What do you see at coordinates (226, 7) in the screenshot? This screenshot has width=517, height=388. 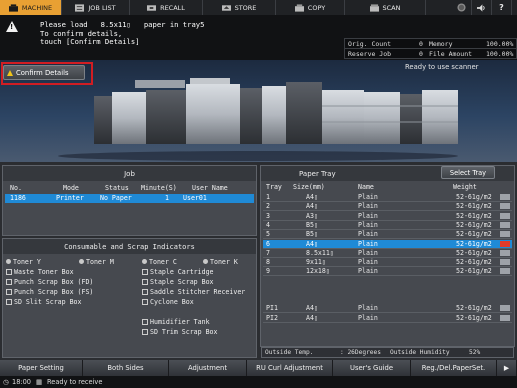 I see `store-icon` at bounding box center [226, 7].